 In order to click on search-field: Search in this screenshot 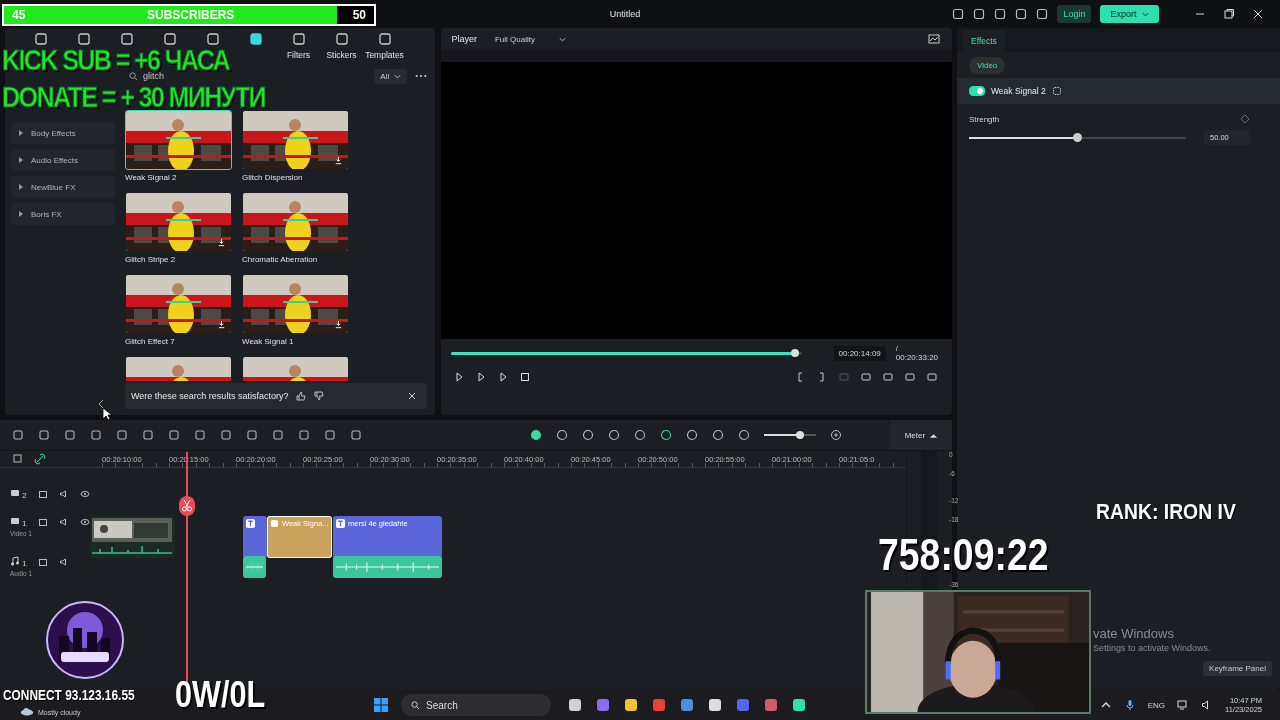, I will do `click(476, 705)`.